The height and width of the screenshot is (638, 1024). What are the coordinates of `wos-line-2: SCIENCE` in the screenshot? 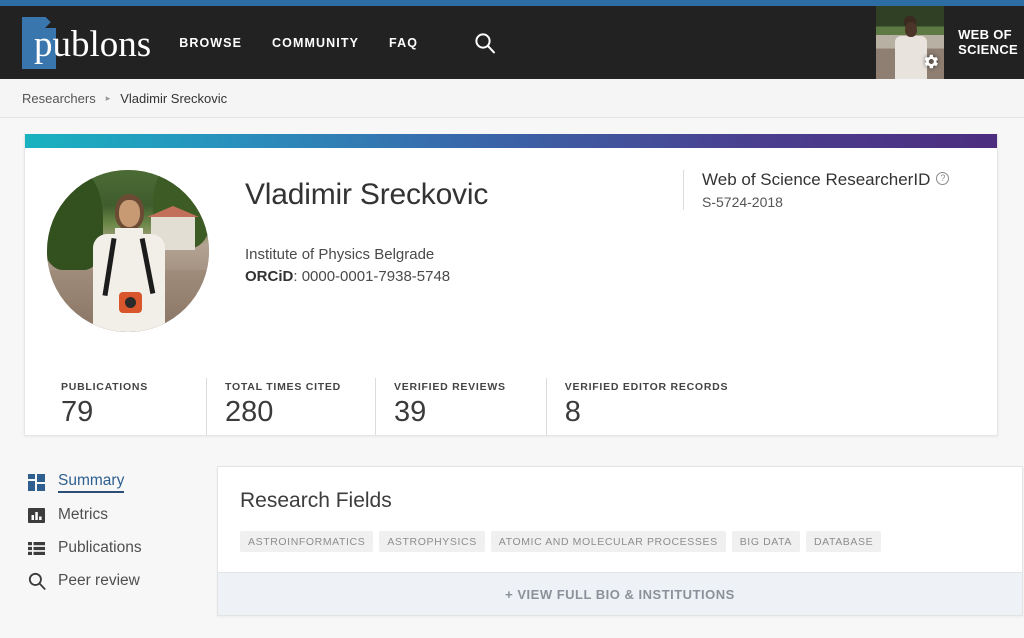 It's located at (988, 49).